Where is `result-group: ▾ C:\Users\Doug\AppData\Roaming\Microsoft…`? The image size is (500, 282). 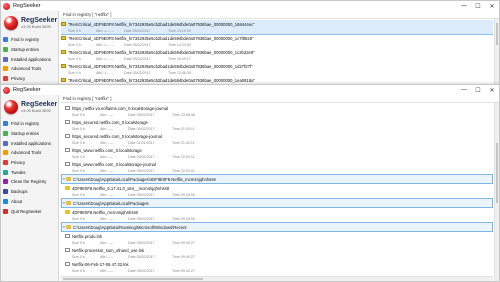 result-group: ▾ C:\Users\Doug\AppData\Roaming\Microsoft… is located at coordinates (277, 227).